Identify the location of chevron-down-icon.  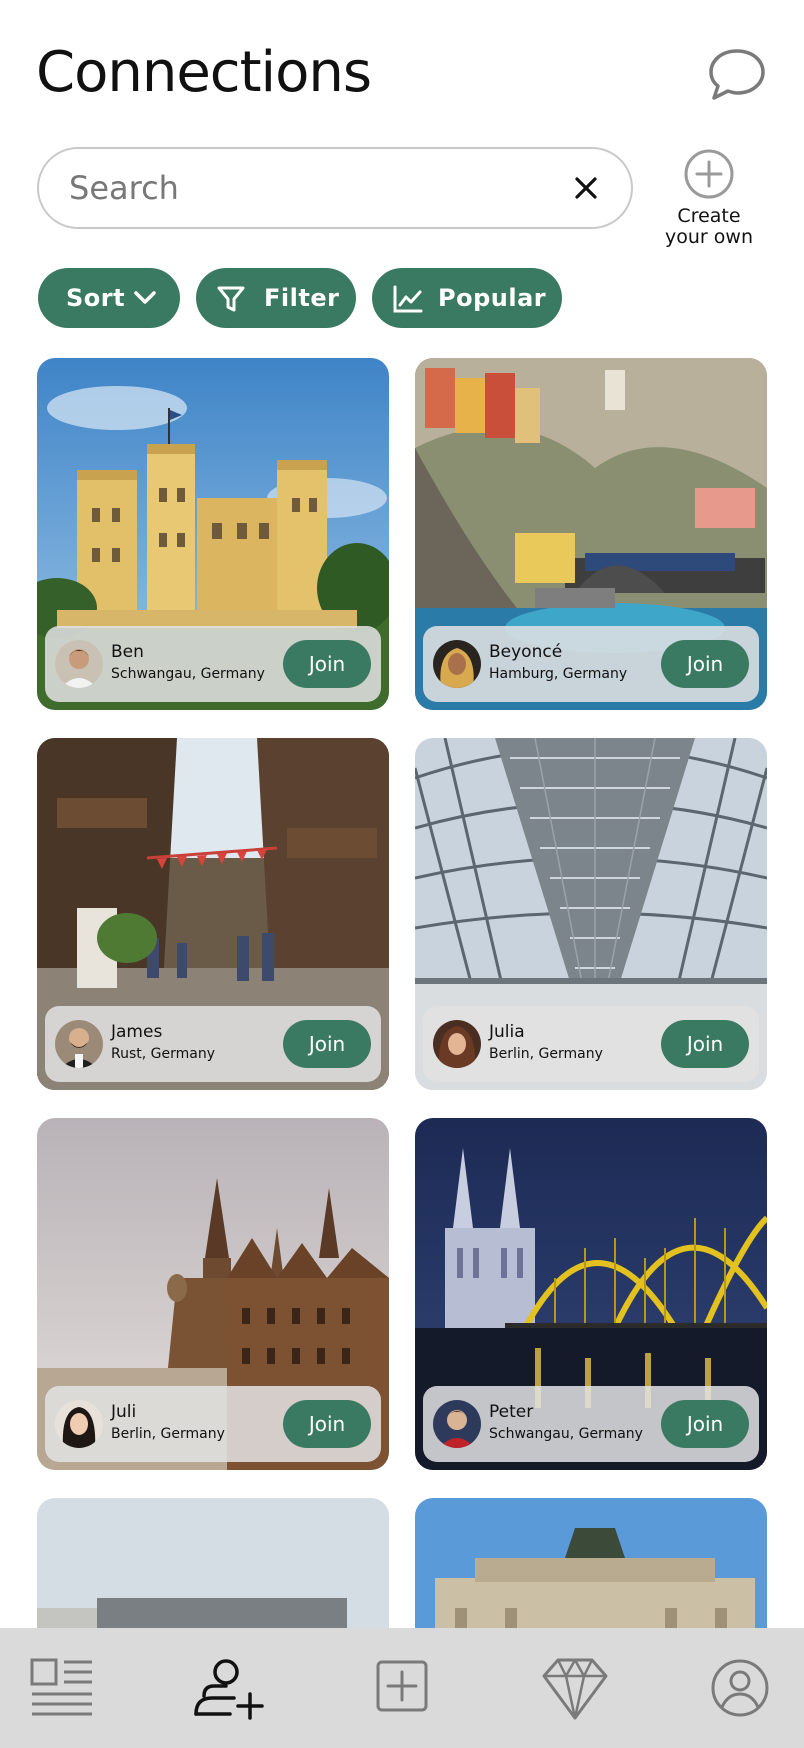
(145, 297).